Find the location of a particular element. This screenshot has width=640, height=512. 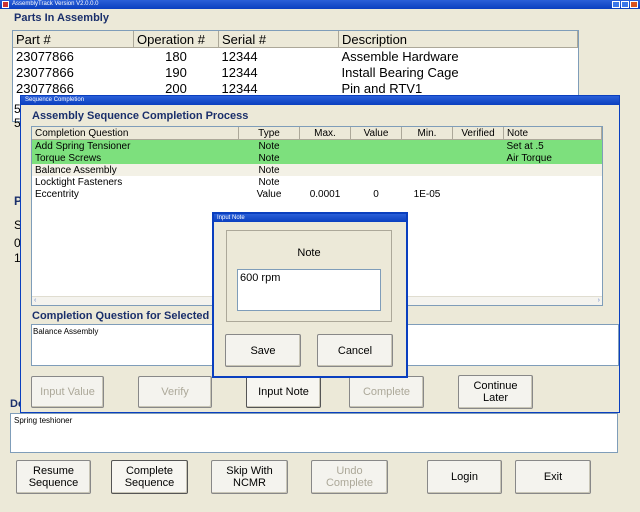

window-title: AssemblyTrack Version V2.0.0.0 is located at coordinates (55, 4).